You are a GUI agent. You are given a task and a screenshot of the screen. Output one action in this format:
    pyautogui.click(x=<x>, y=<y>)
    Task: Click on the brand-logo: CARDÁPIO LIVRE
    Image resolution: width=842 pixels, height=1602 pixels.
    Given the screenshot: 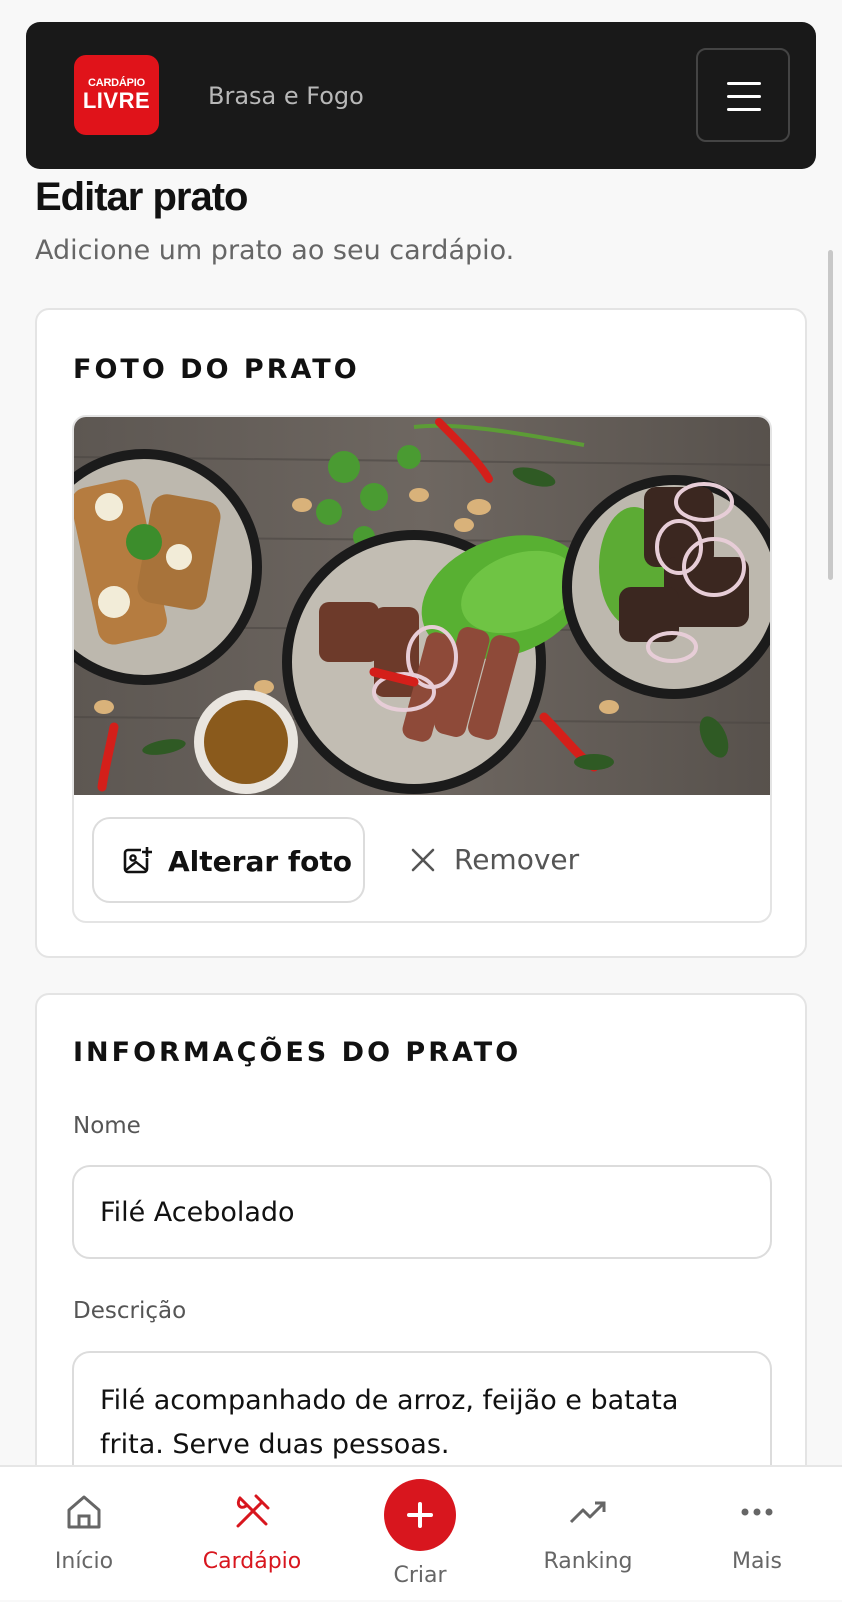 What is the action you would take?
    pyautogui.click(x=116, y=95)
    